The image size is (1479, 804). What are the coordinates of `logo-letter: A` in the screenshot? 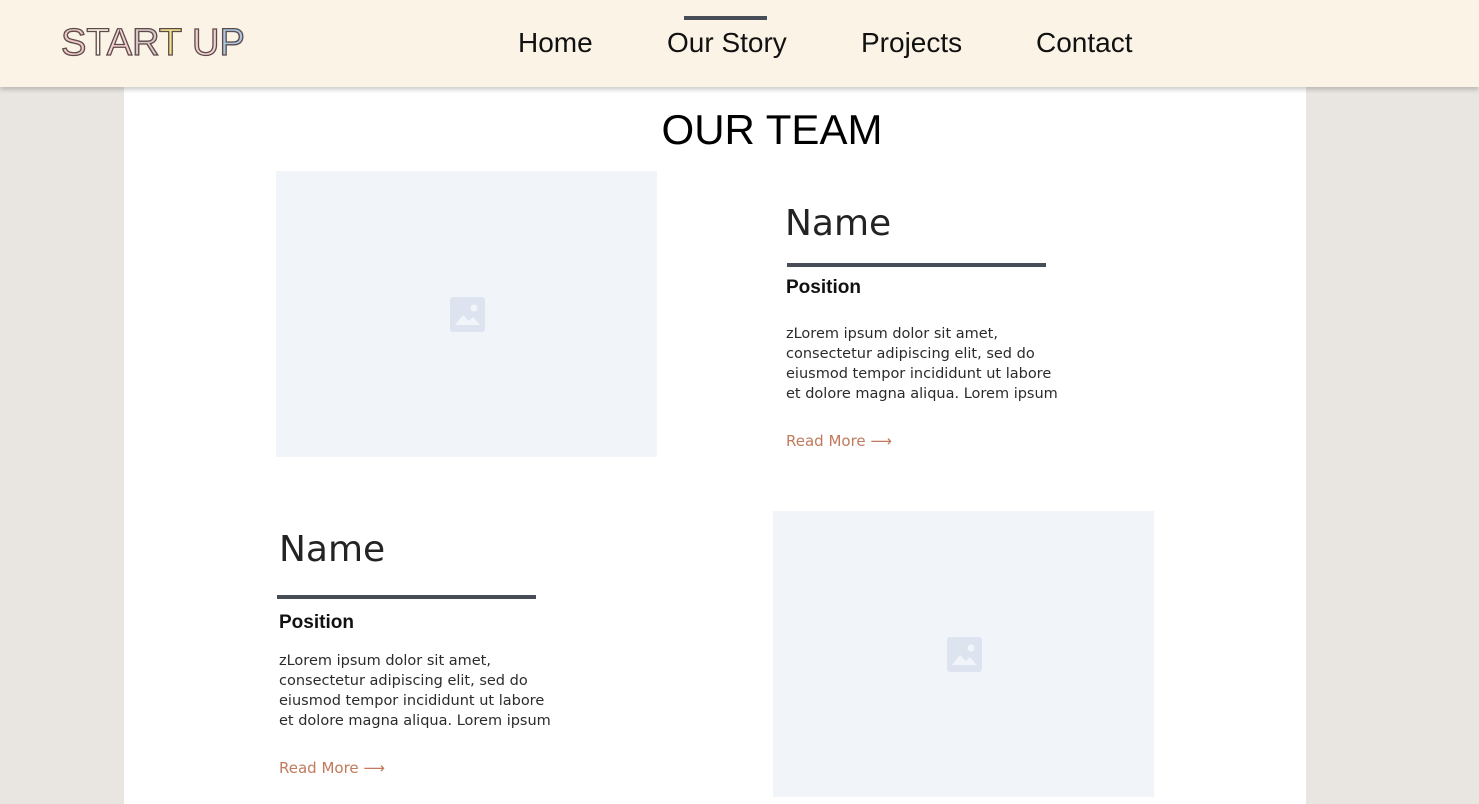 It's located at (119, 42).